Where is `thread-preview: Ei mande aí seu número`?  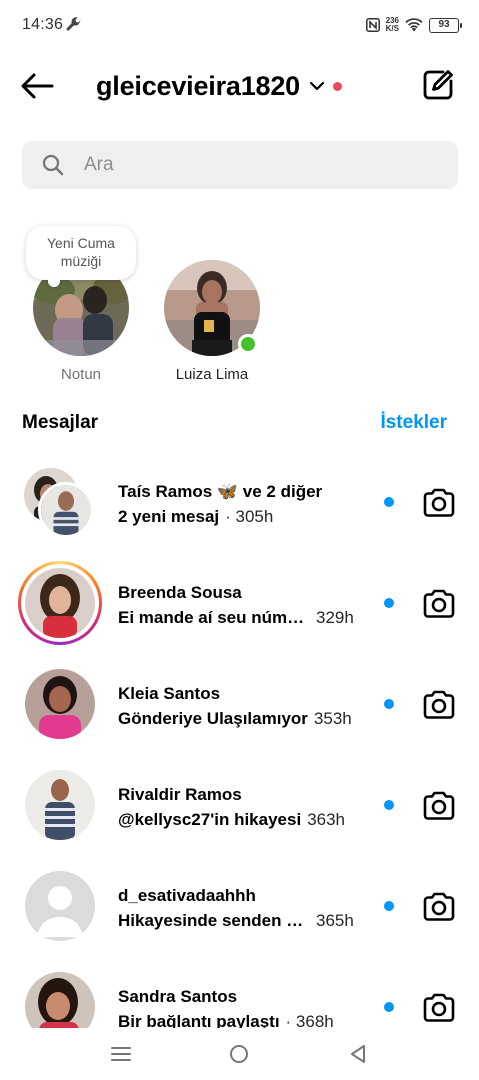 thread-preview: Ei mande aí seu número is located at coordinates (214, 617).